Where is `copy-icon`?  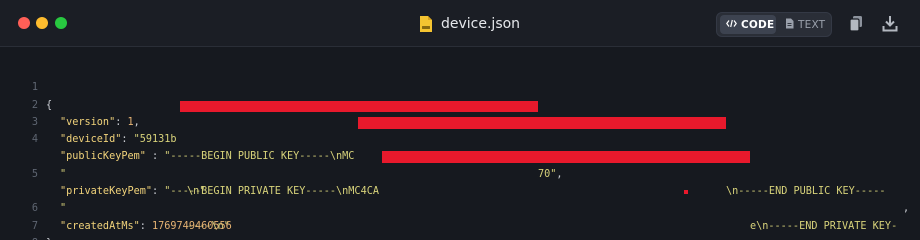 copy-icon is located at coordinates (856, 23).